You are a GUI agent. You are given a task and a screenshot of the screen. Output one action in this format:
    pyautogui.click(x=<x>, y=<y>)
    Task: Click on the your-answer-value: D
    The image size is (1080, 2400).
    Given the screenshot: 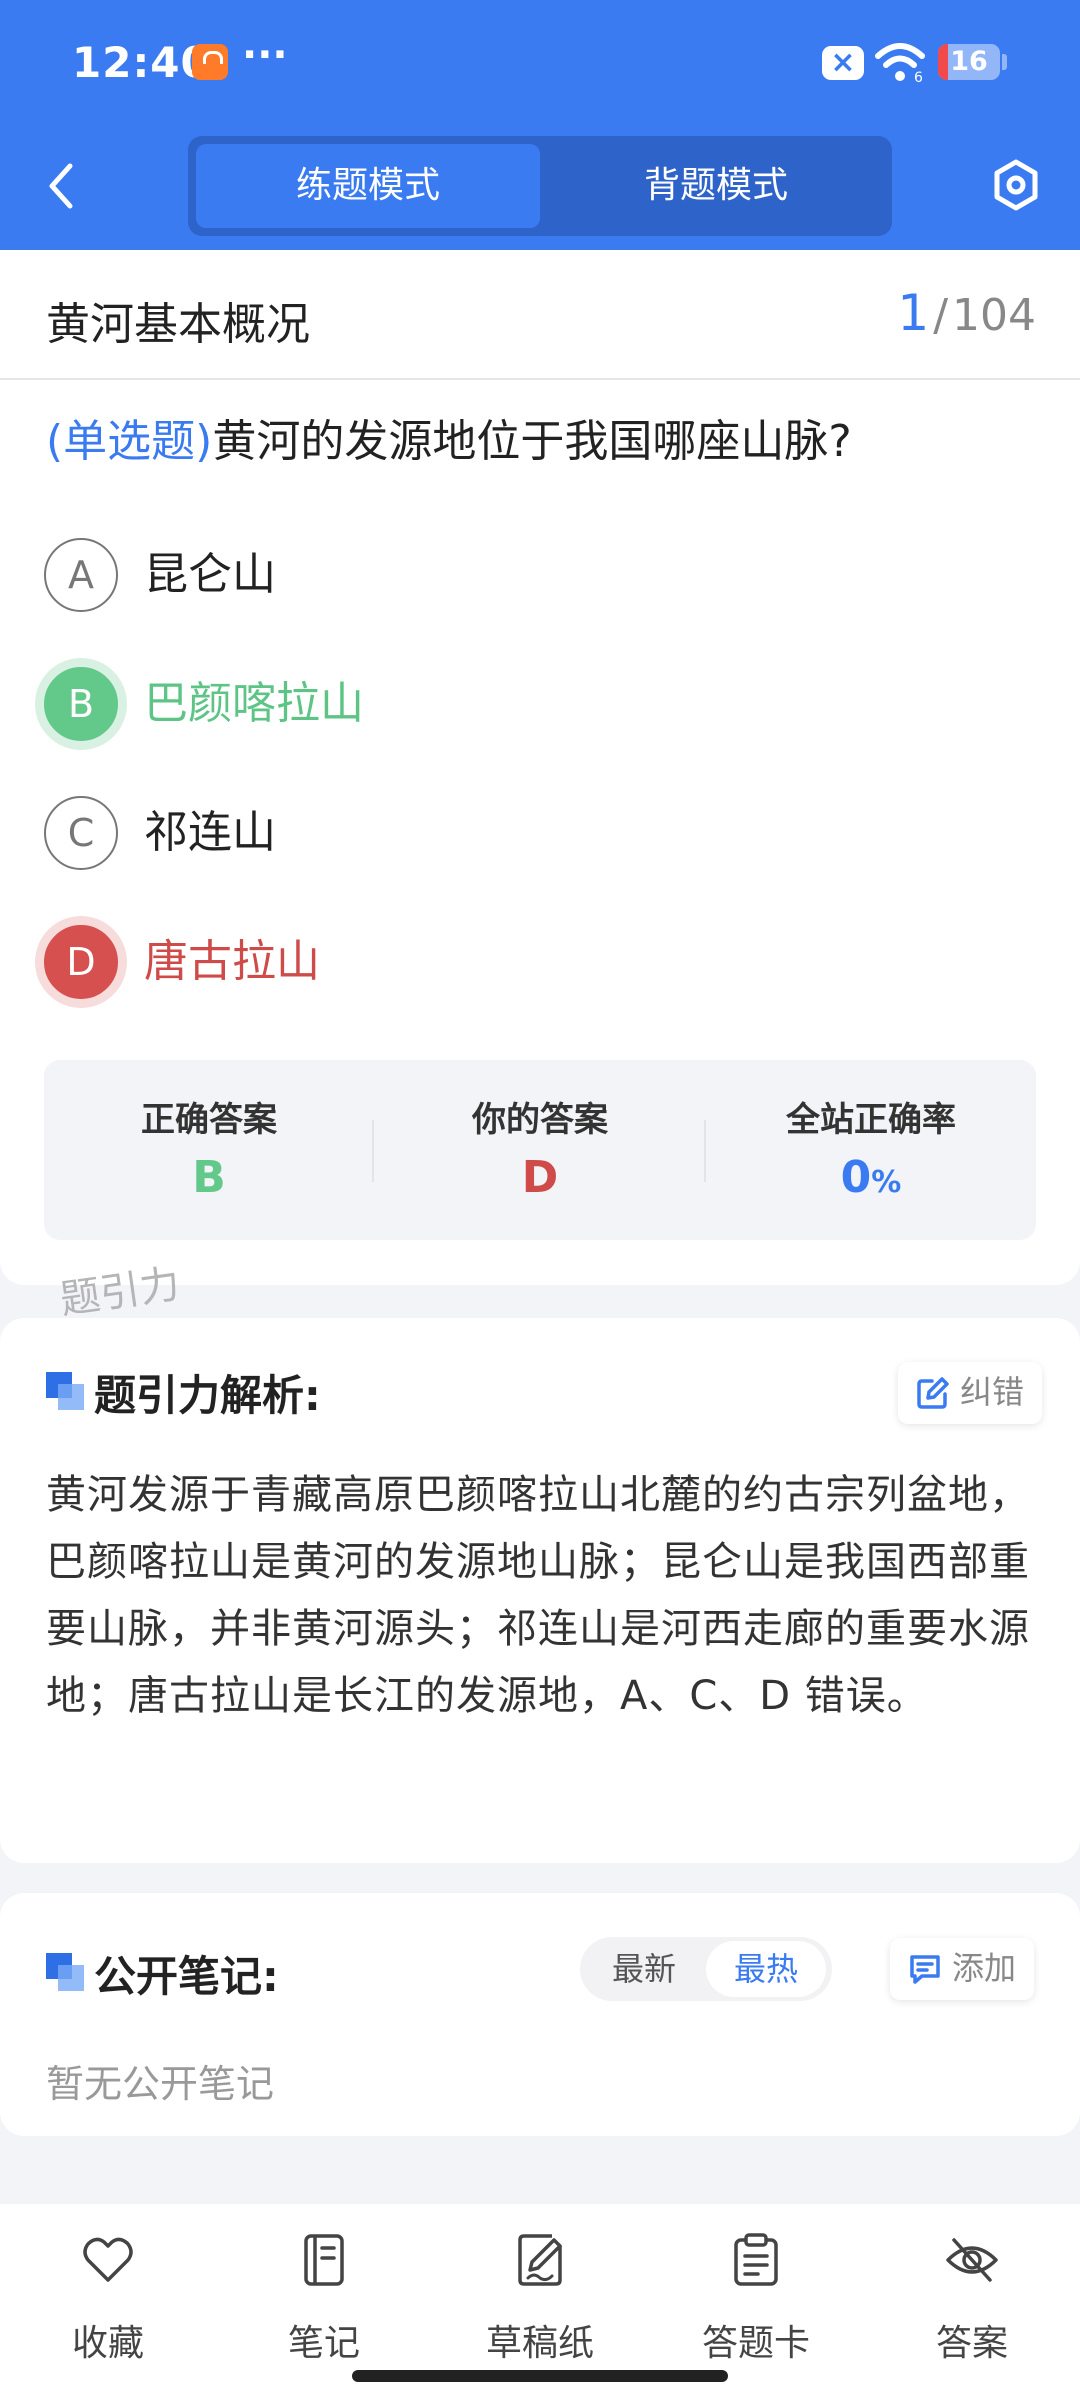 What is the action you would take?
    pyautogui.click(x=540, y=1177)
    